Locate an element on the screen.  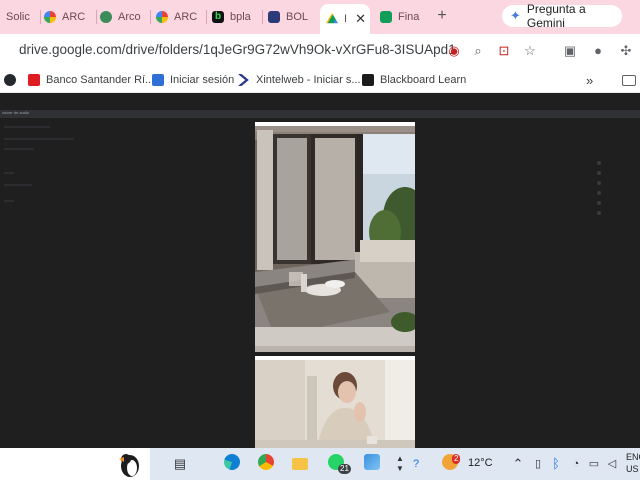
bookmark-blackboard: Blackboard Learn is located at coordinates (414, 80).